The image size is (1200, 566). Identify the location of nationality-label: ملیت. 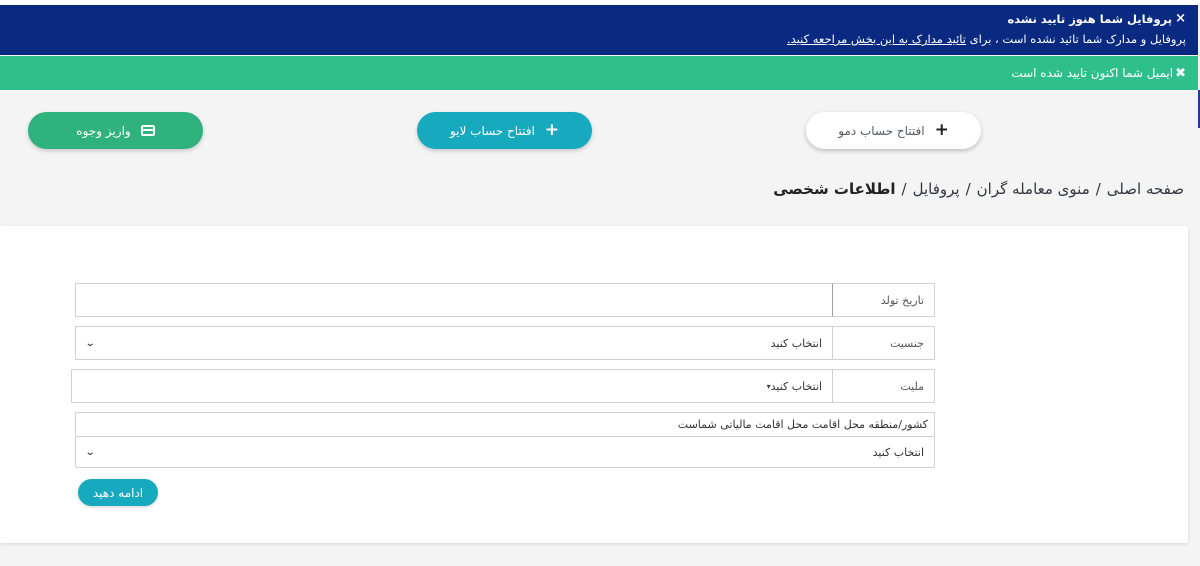
(884, 386).